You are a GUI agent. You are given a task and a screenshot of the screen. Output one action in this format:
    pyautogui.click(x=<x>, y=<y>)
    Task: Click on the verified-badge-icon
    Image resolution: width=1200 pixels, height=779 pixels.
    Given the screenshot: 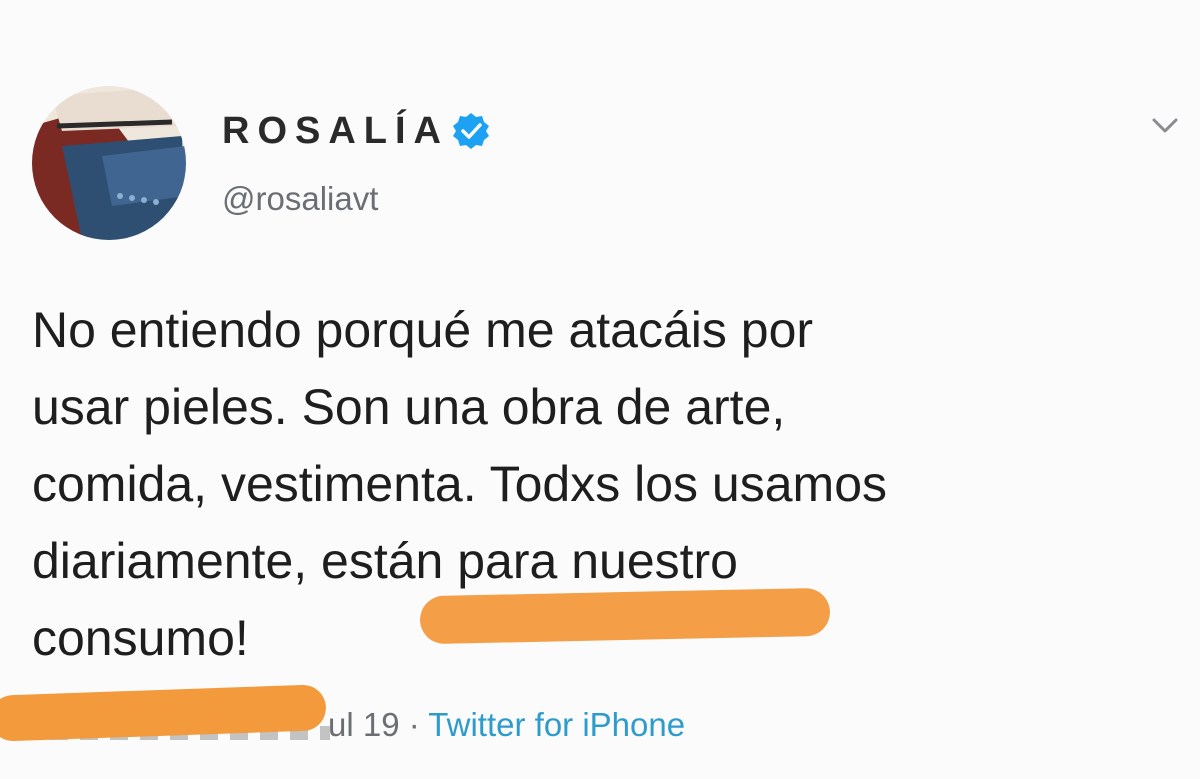 What is the action you would take?
    pyautogui.click(x=471, y=131)
    